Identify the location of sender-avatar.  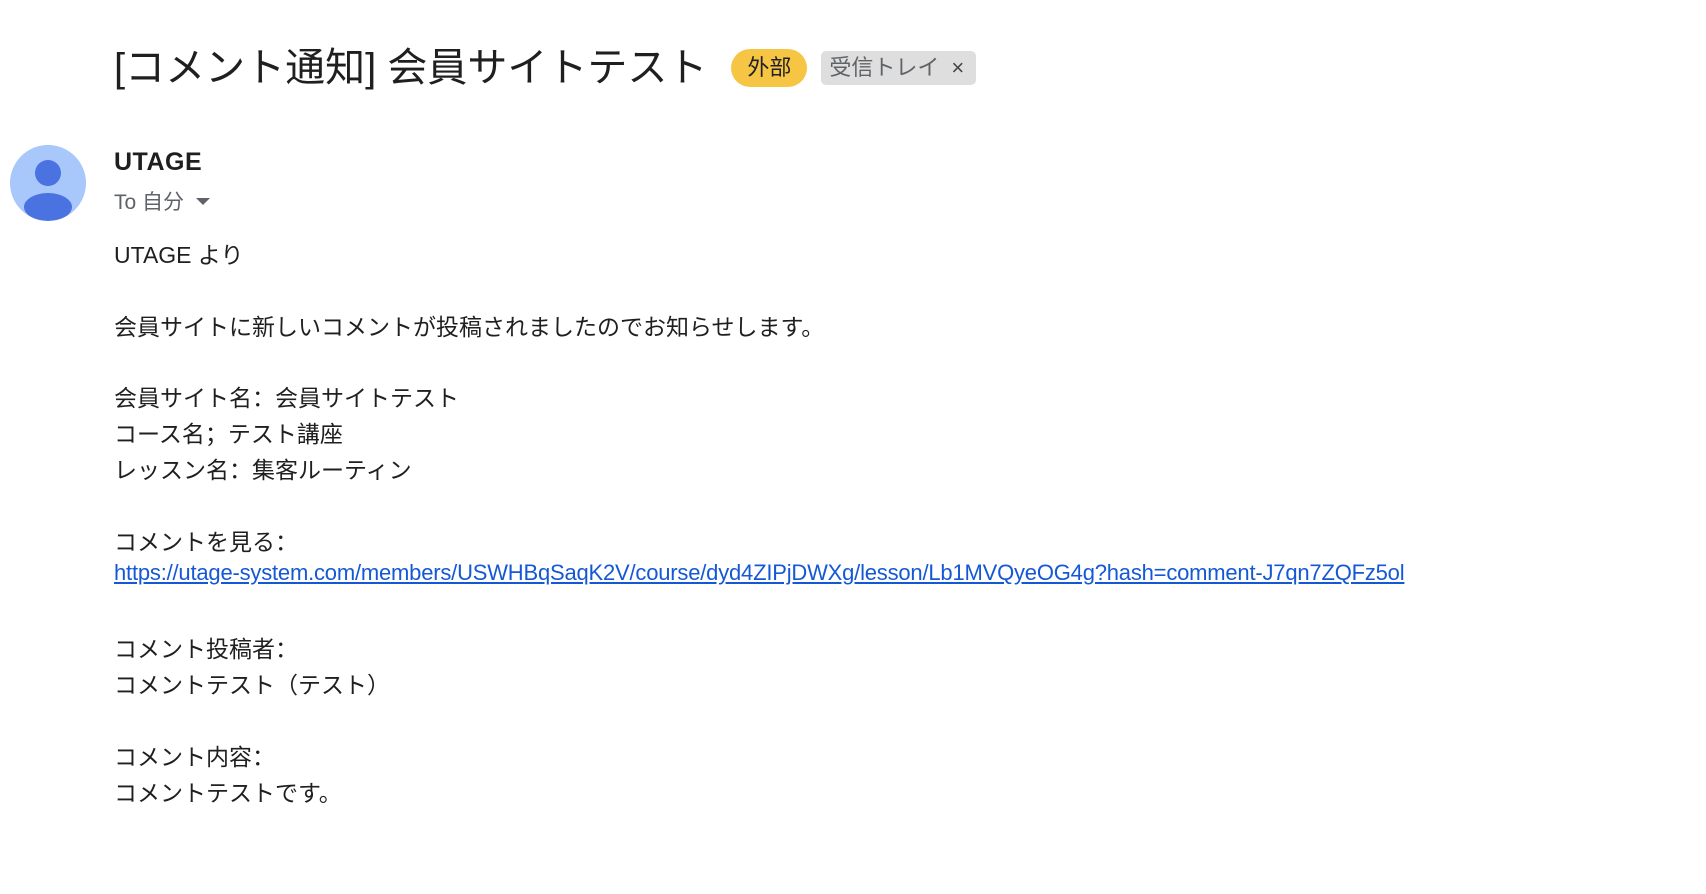
(48, 183).